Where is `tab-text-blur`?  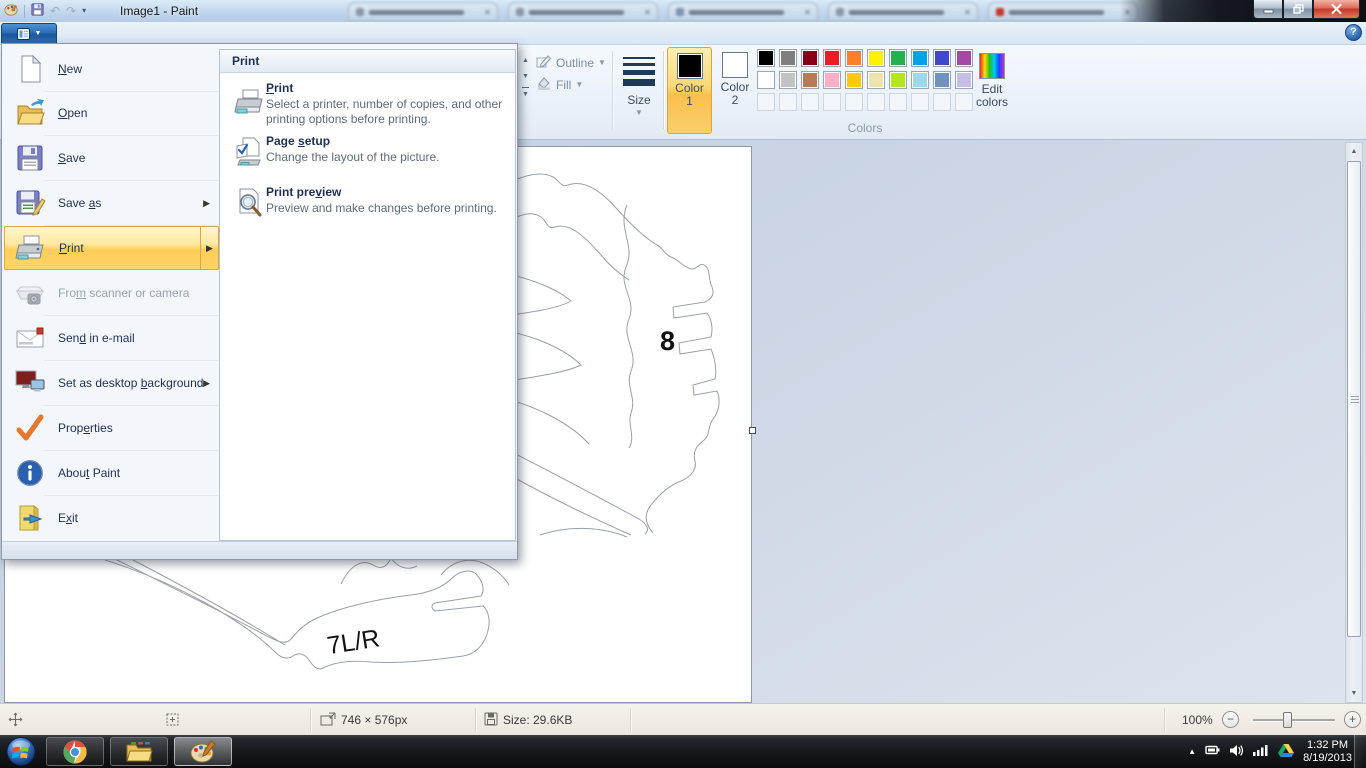 tab-text-blur is located at coordinates (736, 12).